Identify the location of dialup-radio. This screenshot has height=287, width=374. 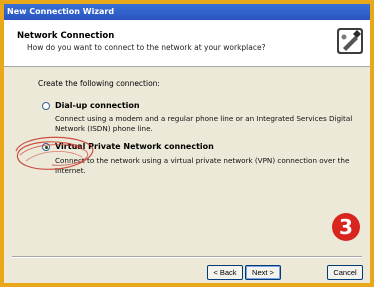
(46, 106).